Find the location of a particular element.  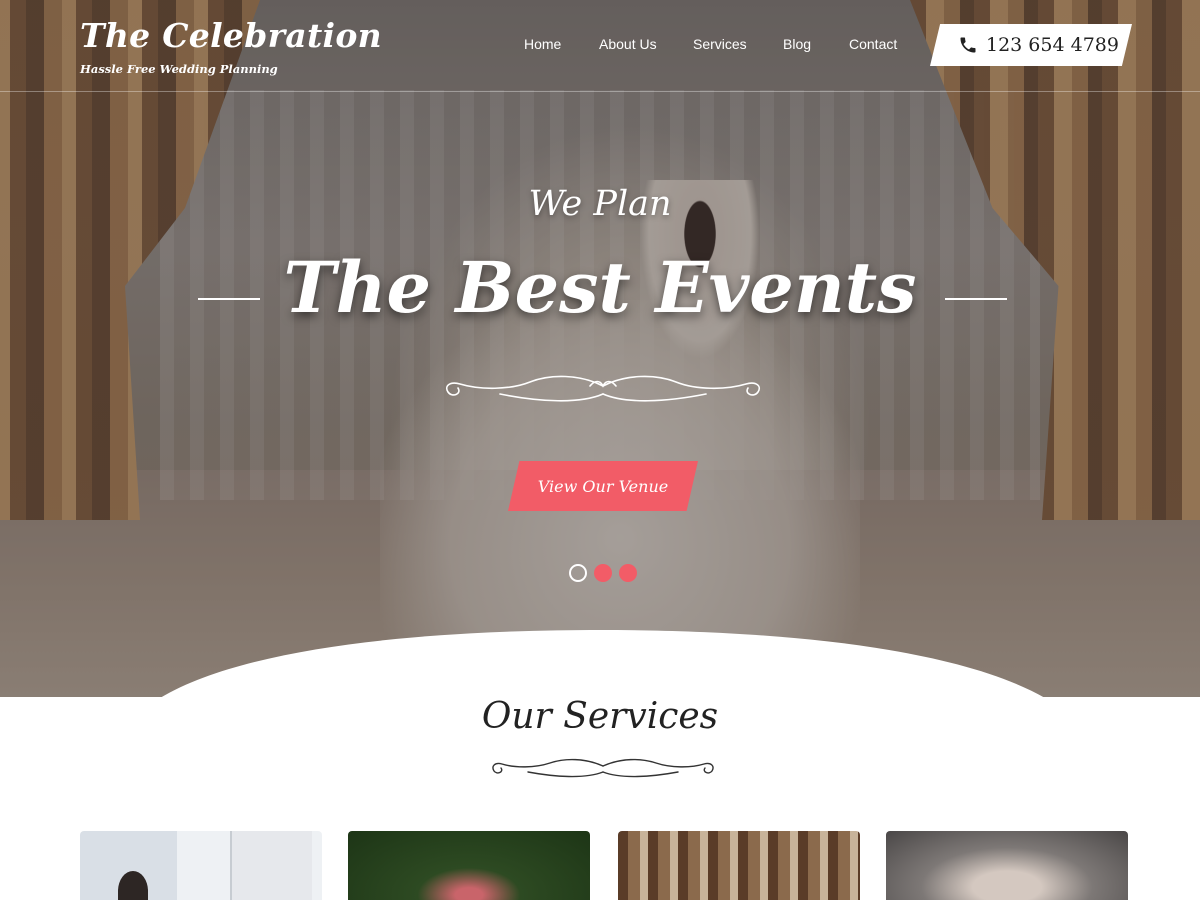

site-tagline: Hassle Free Wedding Planning is located at coordinates (179, 69).